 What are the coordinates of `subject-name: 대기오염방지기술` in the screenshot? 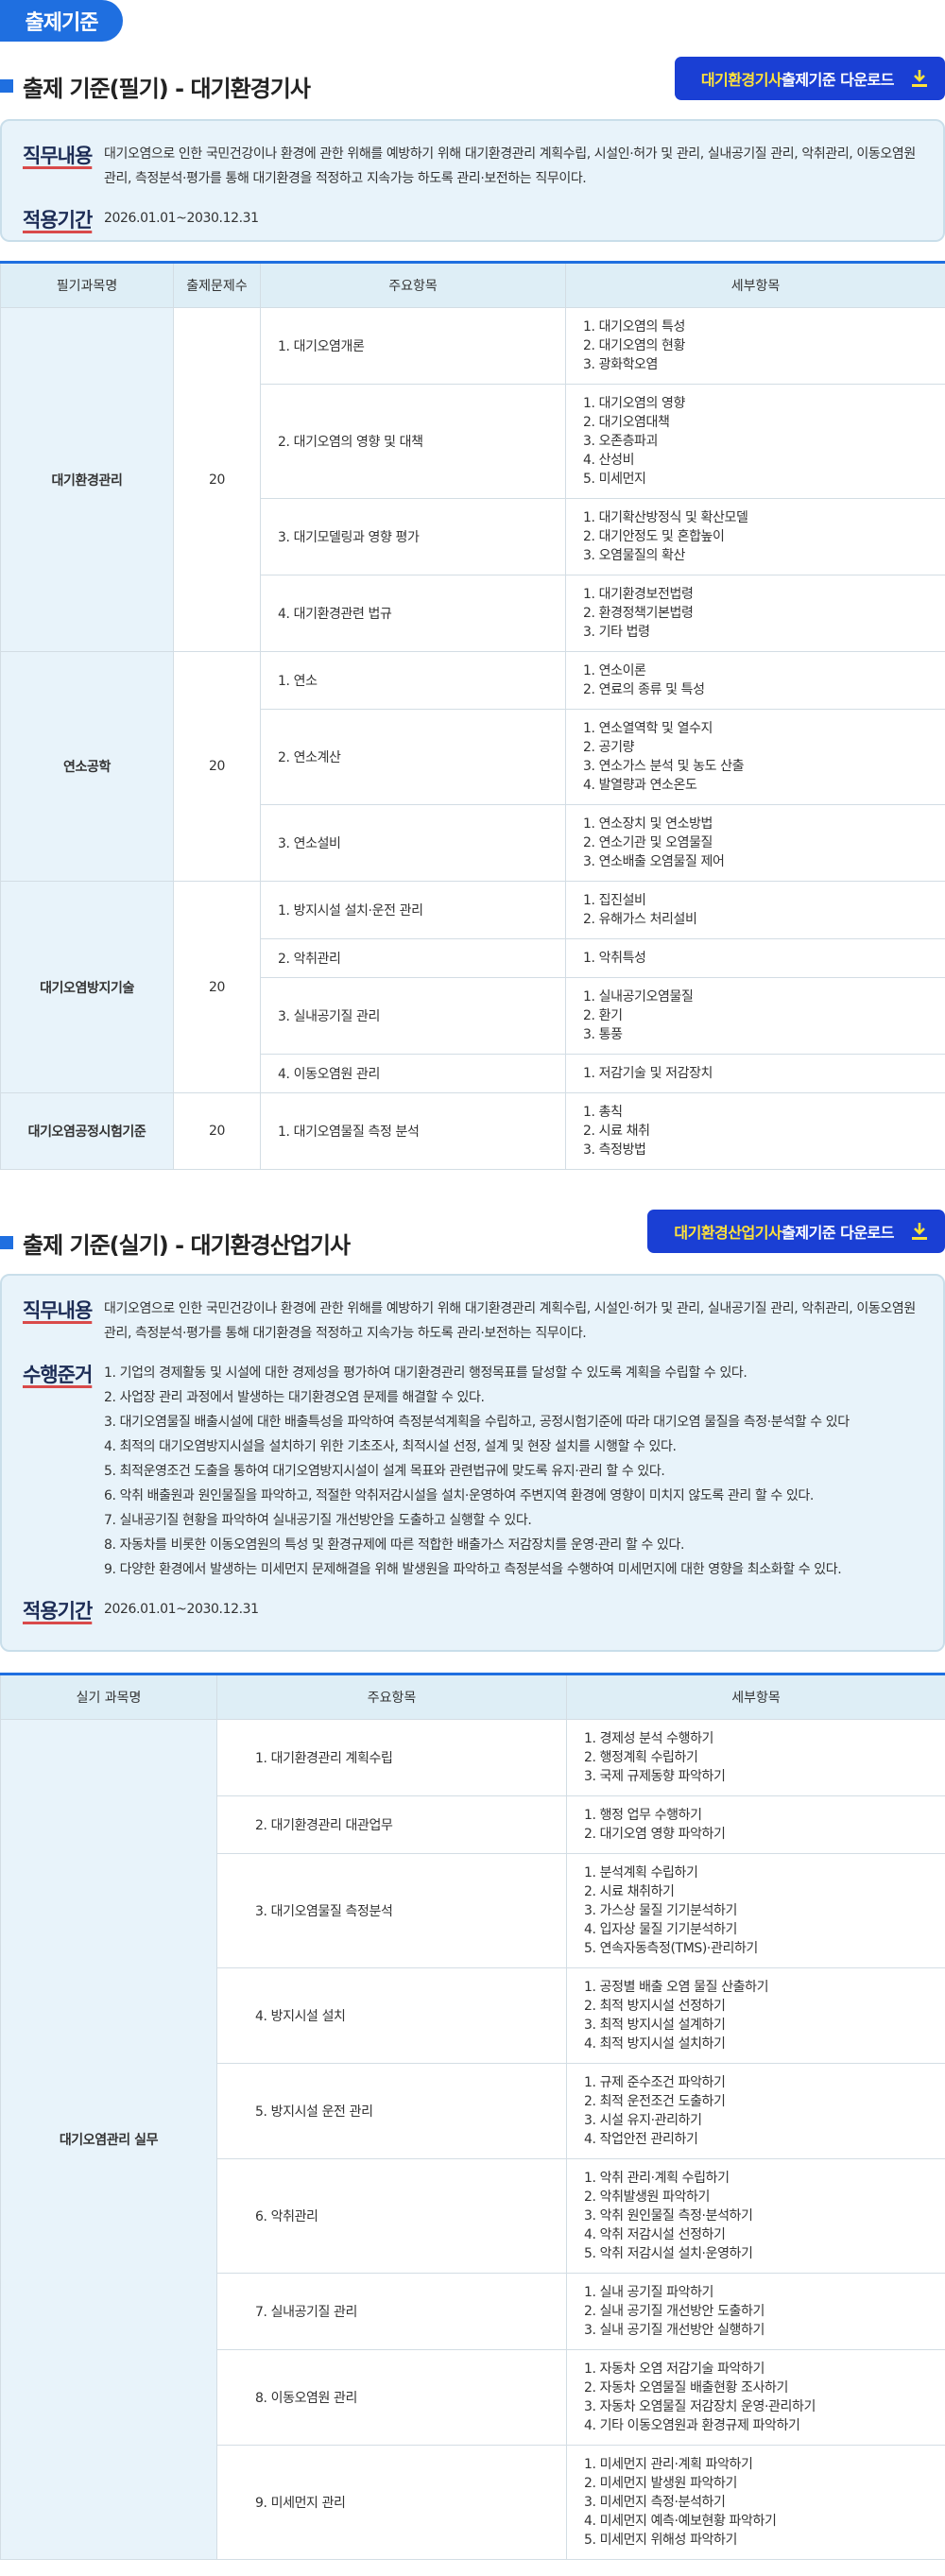 It's located at (87, 987).